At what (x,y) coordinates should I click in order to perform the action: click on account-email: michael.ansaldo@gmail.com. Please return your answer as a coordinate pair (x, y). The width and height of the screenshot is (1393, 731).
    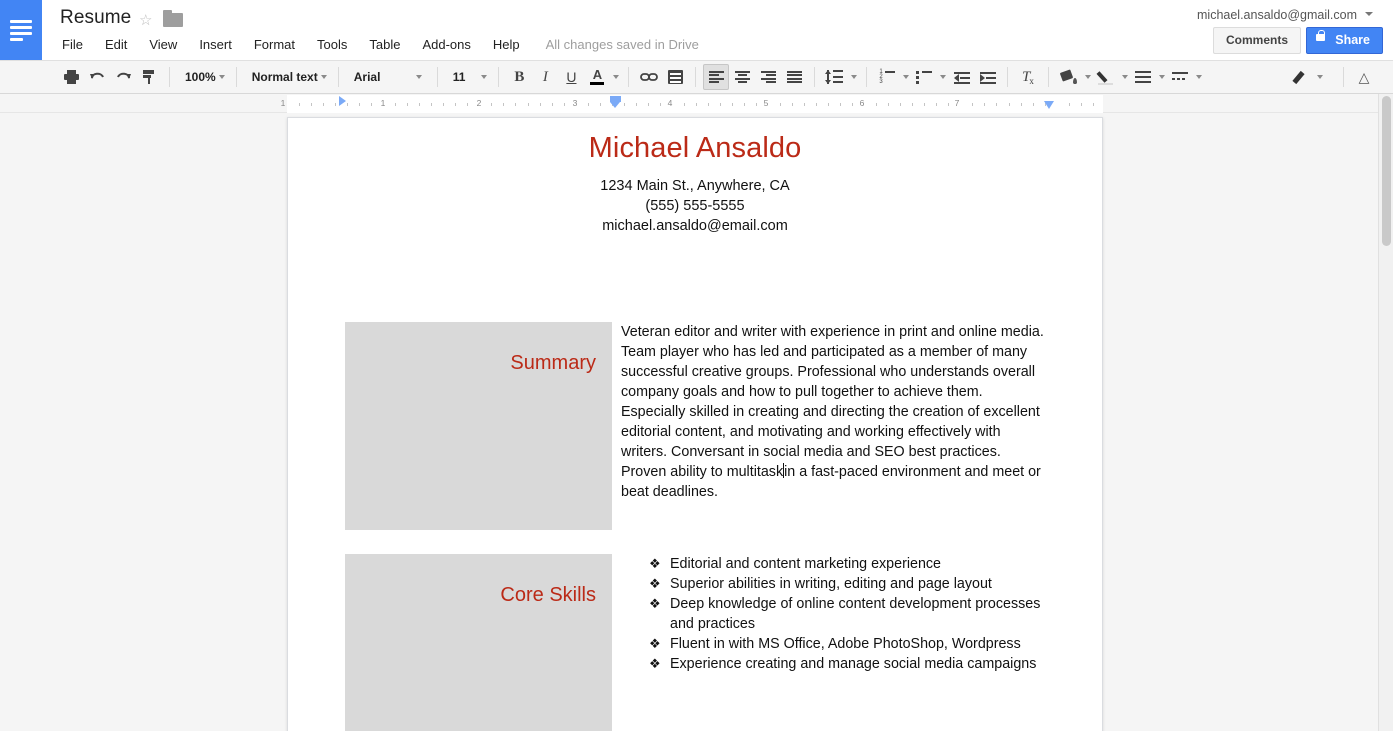
    Looking at the image, I should click on (1277, 15).